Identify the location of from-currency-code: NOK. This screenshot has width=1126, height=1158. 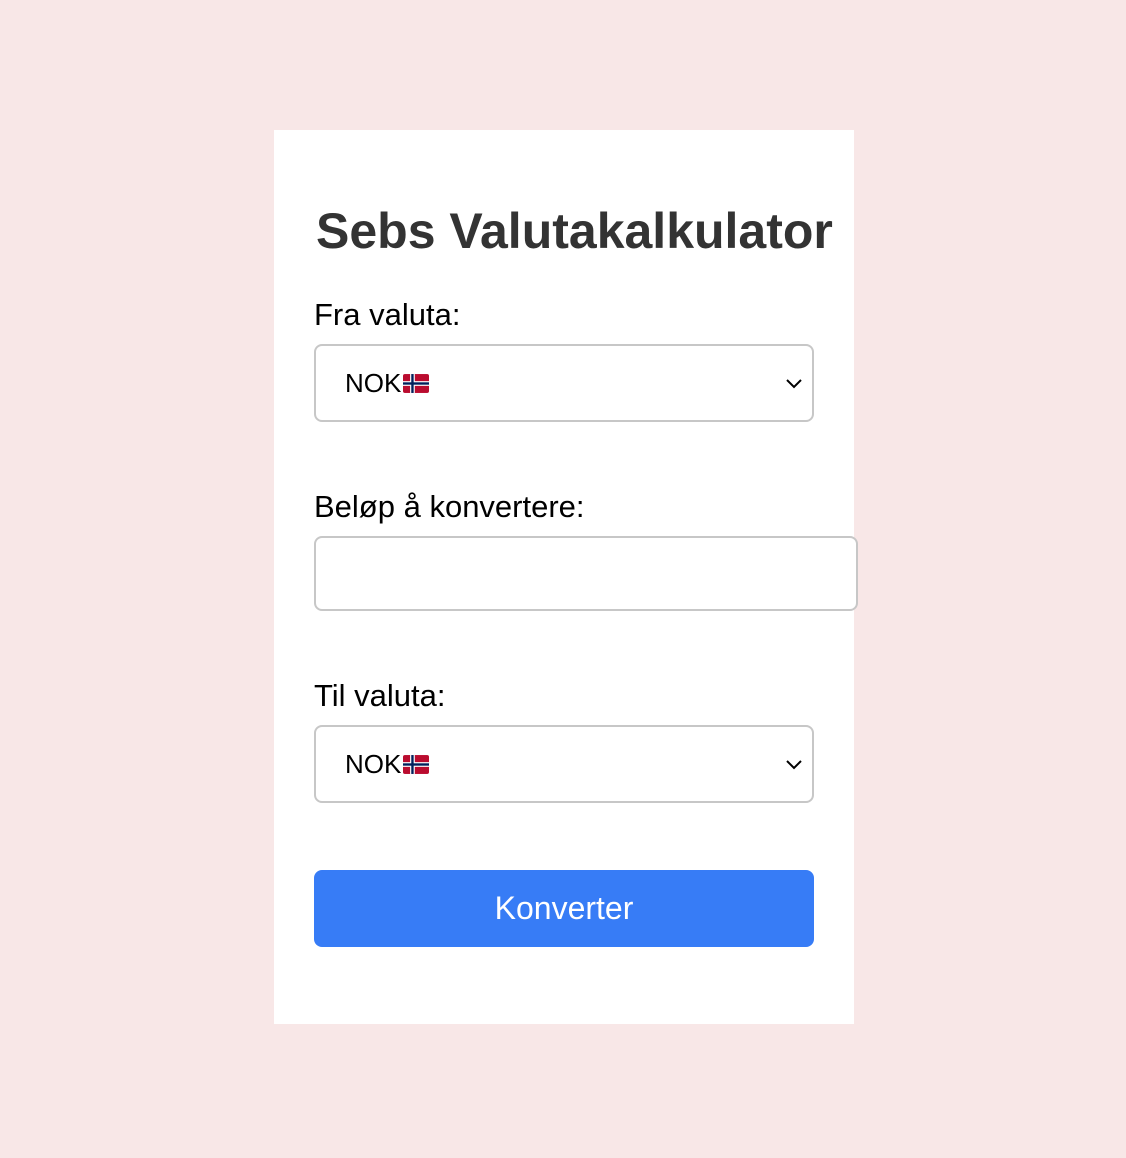
(373, 383).